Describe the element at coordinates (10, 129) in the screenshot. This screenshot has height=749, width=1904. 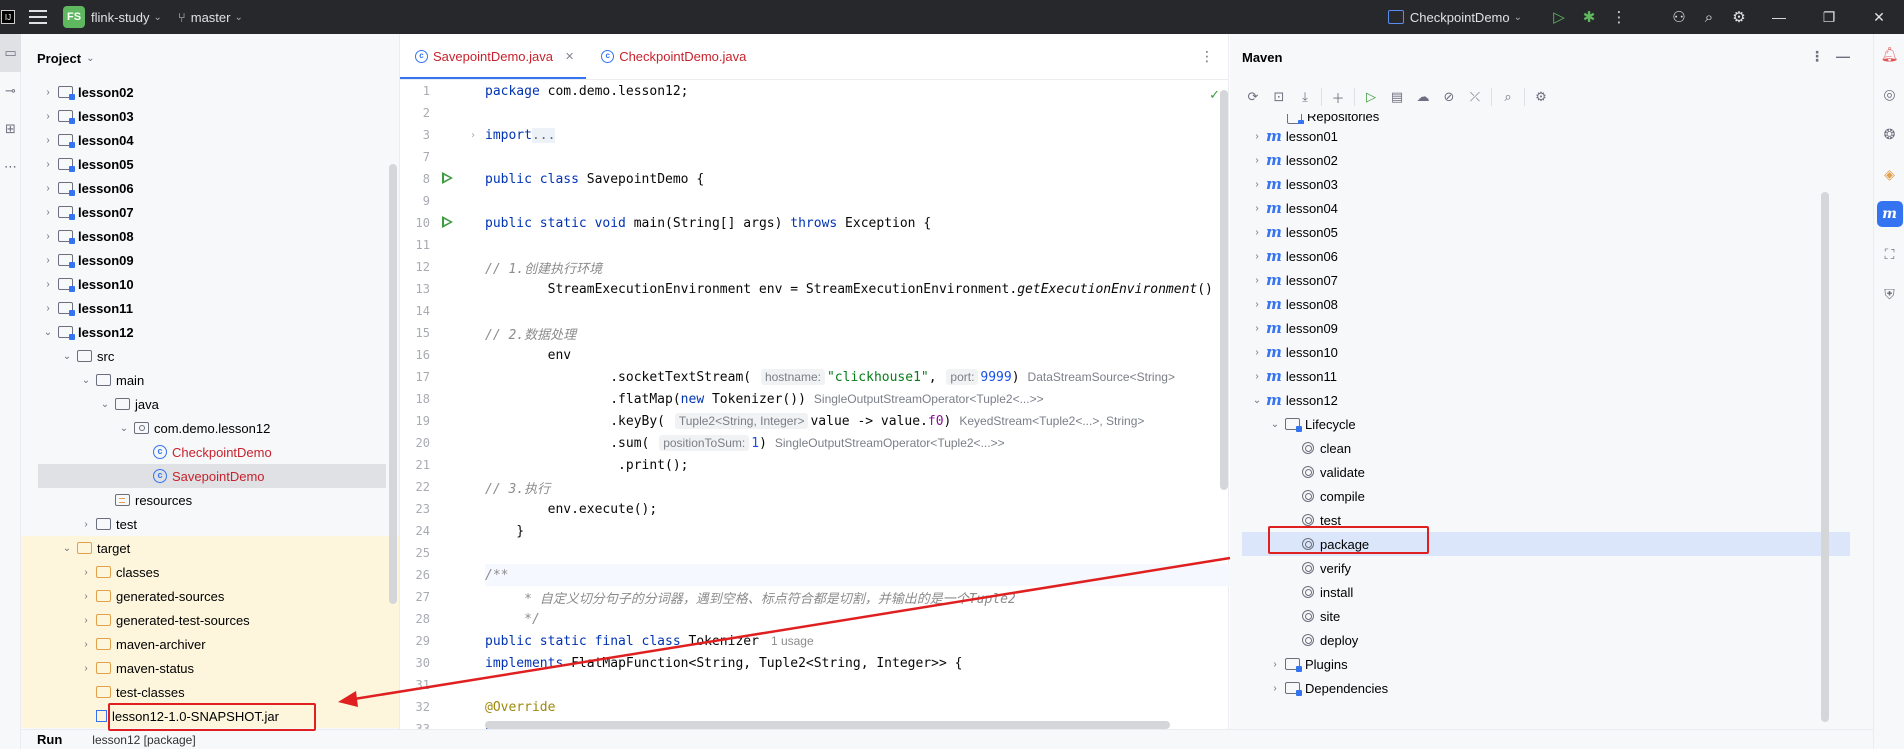
I see `structure-icon: ⊞` at that location.